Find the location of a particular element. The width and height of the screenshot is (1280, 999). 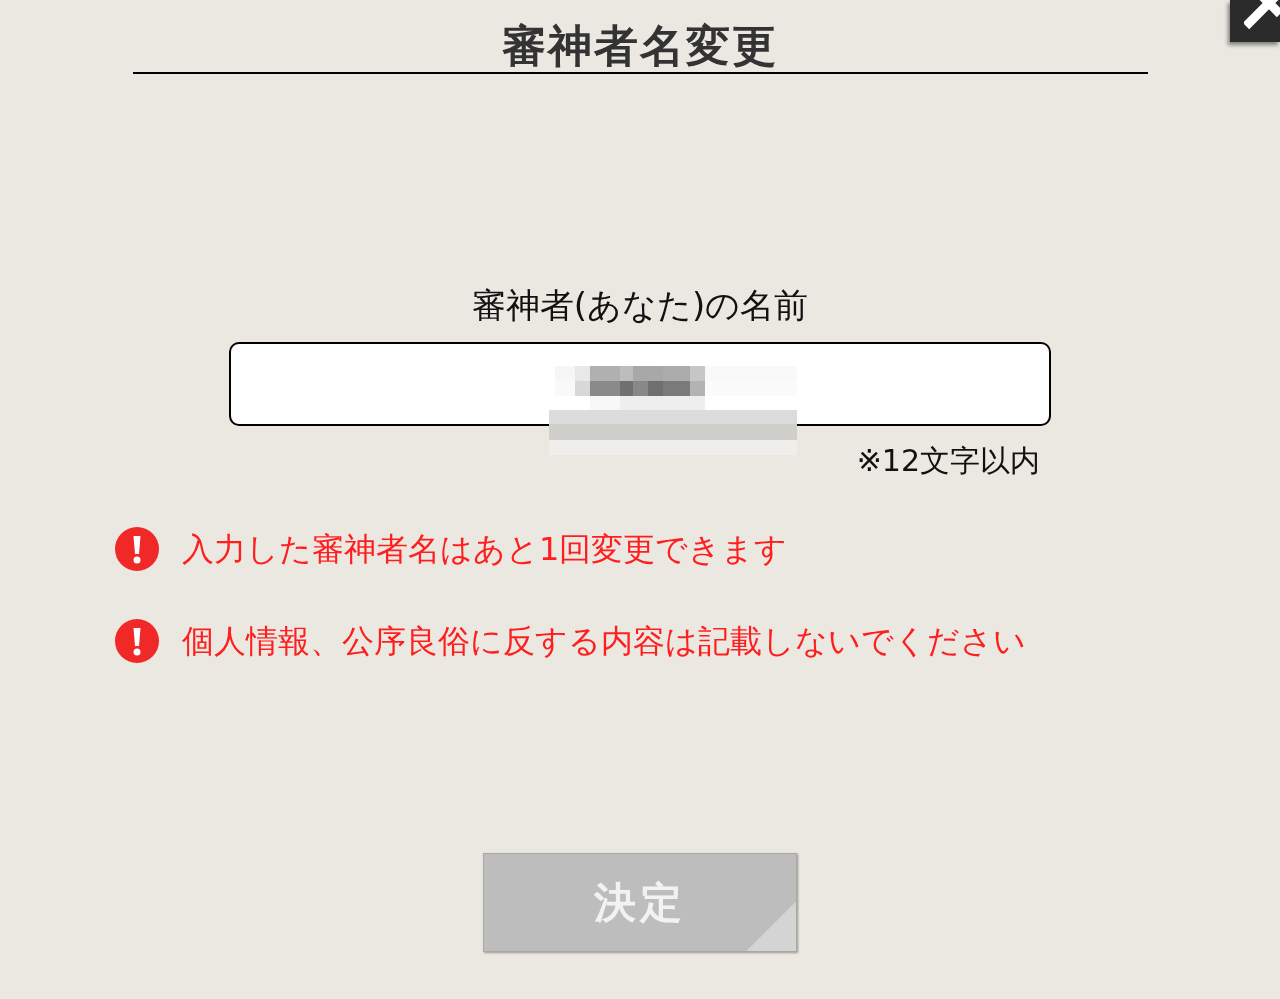

close-icon is located at coordinates (1262, 15).